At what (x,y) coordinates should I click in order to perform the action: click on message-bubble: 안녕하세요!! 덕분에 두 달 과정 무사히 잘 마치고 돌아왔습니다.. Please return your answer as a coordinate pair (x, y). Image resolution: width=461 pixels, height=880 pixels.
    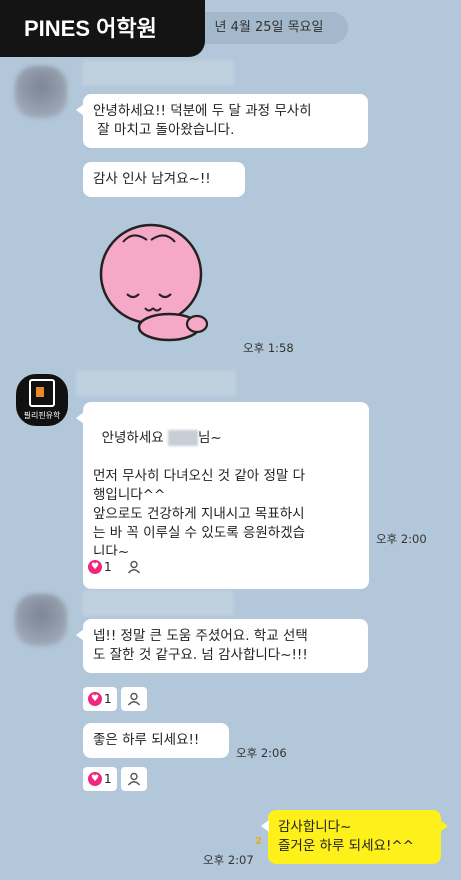
    Looking at the image, I should click on (222, 121).